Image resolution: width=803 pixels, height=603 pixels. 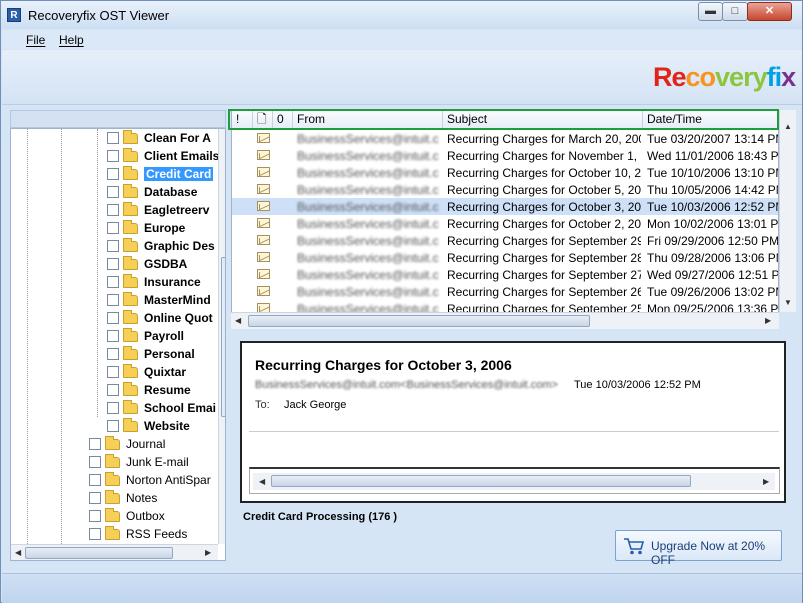 What do you see at coordinates (99, 553) in the screenshot?
I see `tree-horizontal-thumb` at bounding box center [99, 553].